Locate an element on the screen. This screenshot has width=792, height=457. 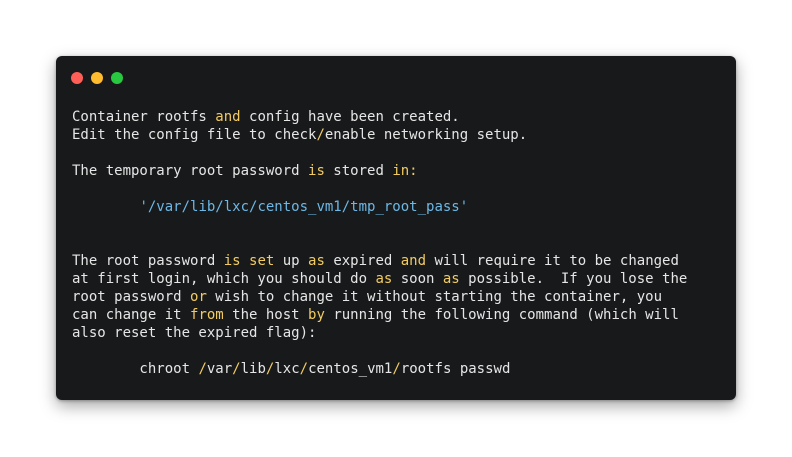
keyword-token: or is located at coordinates (198, 297).